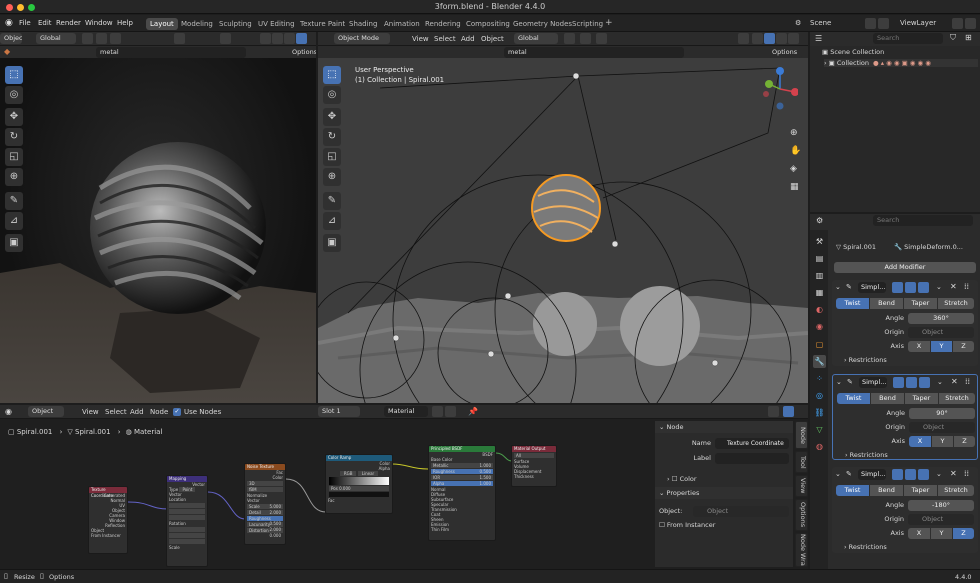 This screenshot has width=980, height=583. Describe the element at coordinates (687, 525) in the screenshot. I see `from-instancer-checkbox: ☐ From Instancer` at that location.